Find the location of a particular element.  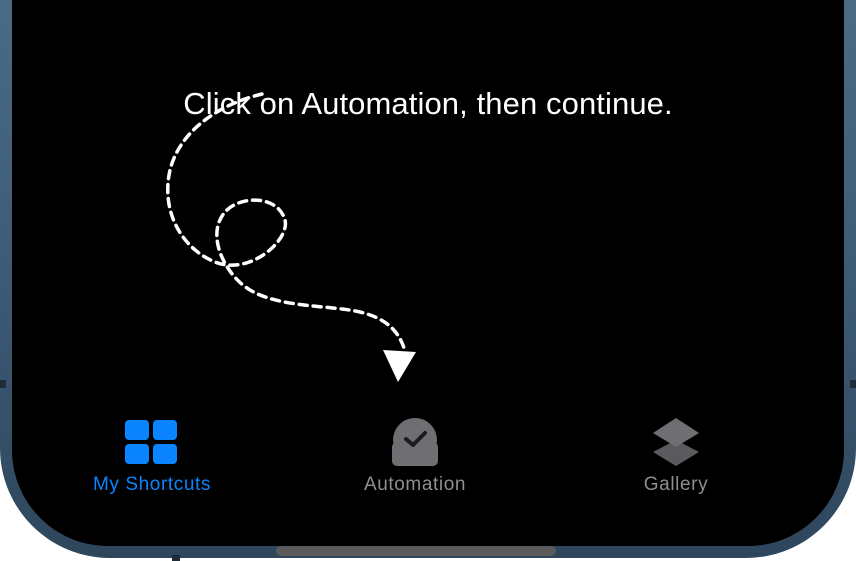

stack-icon is located at coordinates (676, 442).